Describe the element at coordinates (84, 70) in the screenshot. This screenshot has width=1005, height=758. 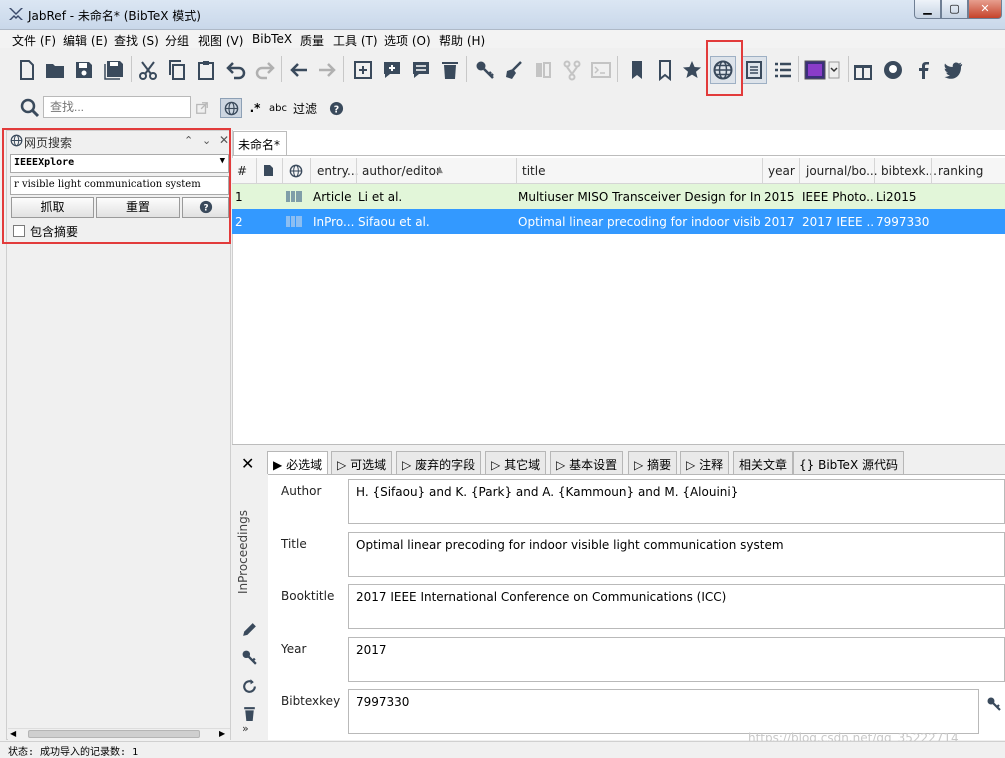
I see `save-icon` at that location.